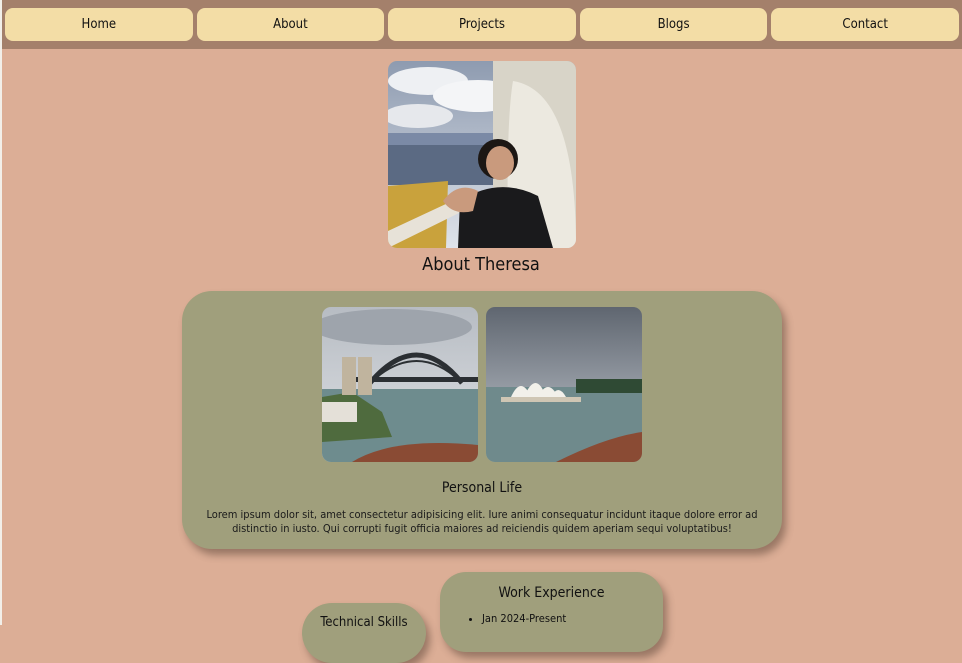 The width and height of the screenshot is (962, 663). What do you see at coordinates (364, 622) in the screenshot?
I see `technical-skills-heading: Technical Skills` at bounding box center [364, 622].